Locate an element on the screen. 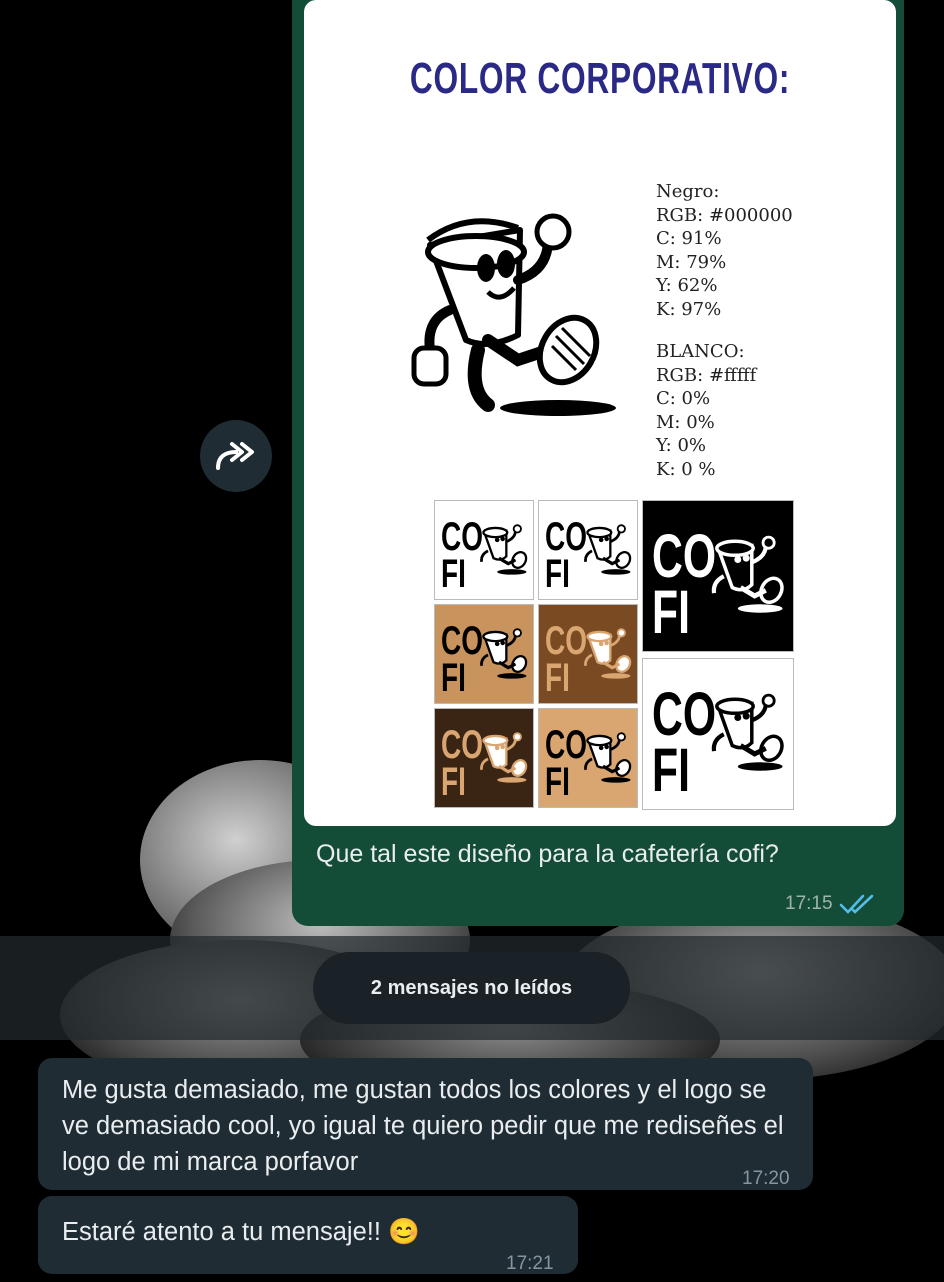 Image resolution: width=944 pixels, height=1282 pixels. spec-line: C: 0% is located at coordinates (683, 398).